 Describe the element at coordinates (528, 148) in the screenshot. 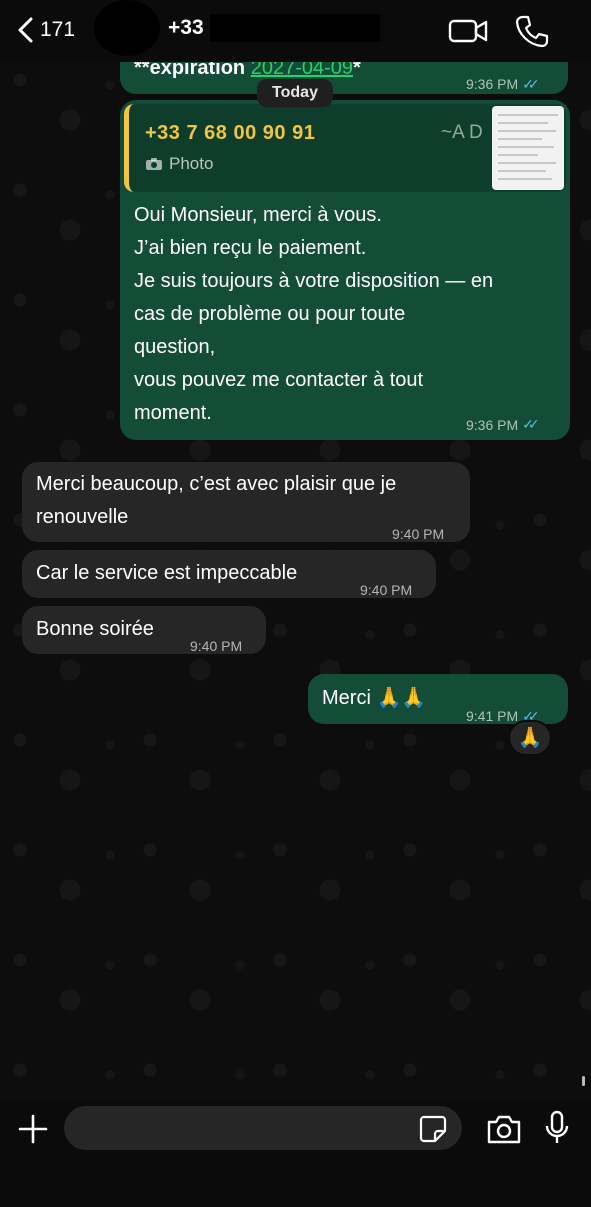

I see `quote-thumbnail` at that location.